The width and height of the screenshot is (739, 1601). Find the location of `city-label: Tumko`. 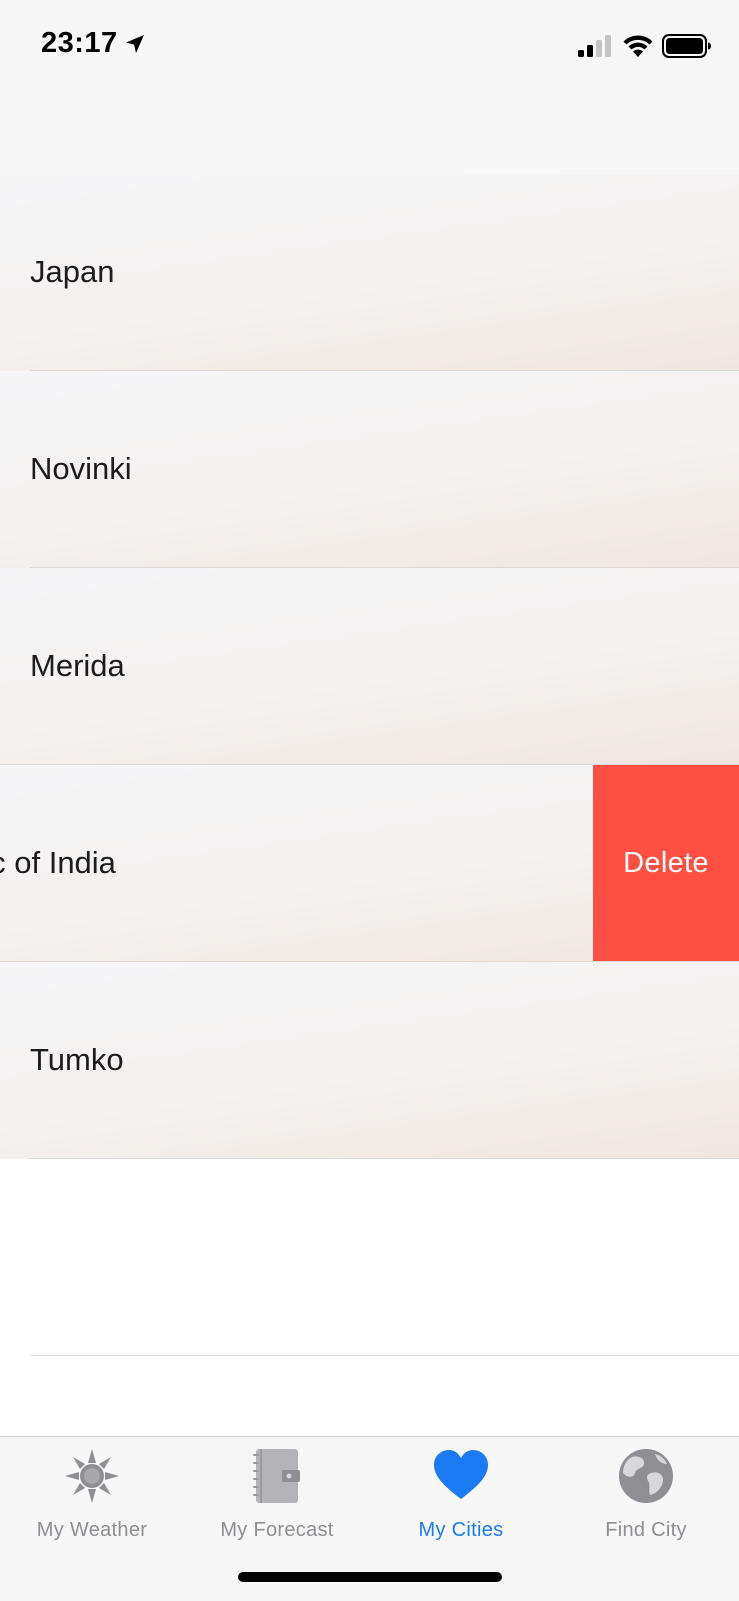

city-label: Tumko is located at coordinates (77, 1059).